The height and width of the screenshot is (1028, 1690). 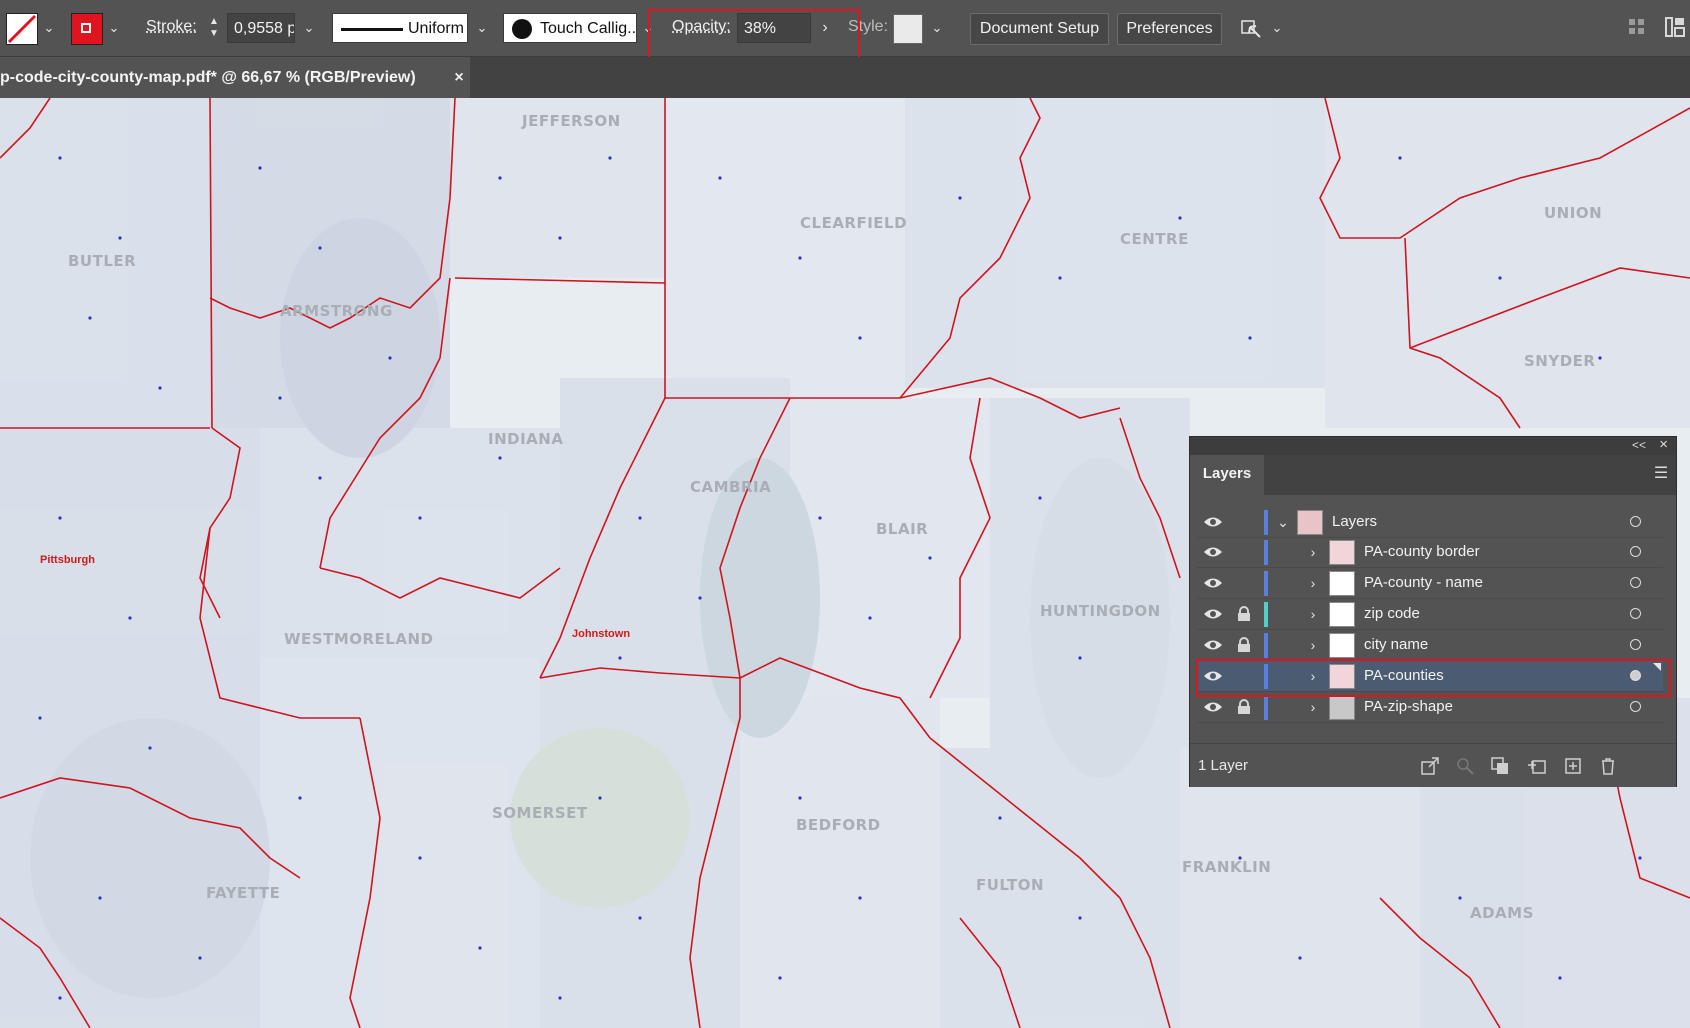 I want to click on clipping-mask-icon, so click(x=1500, y=766).